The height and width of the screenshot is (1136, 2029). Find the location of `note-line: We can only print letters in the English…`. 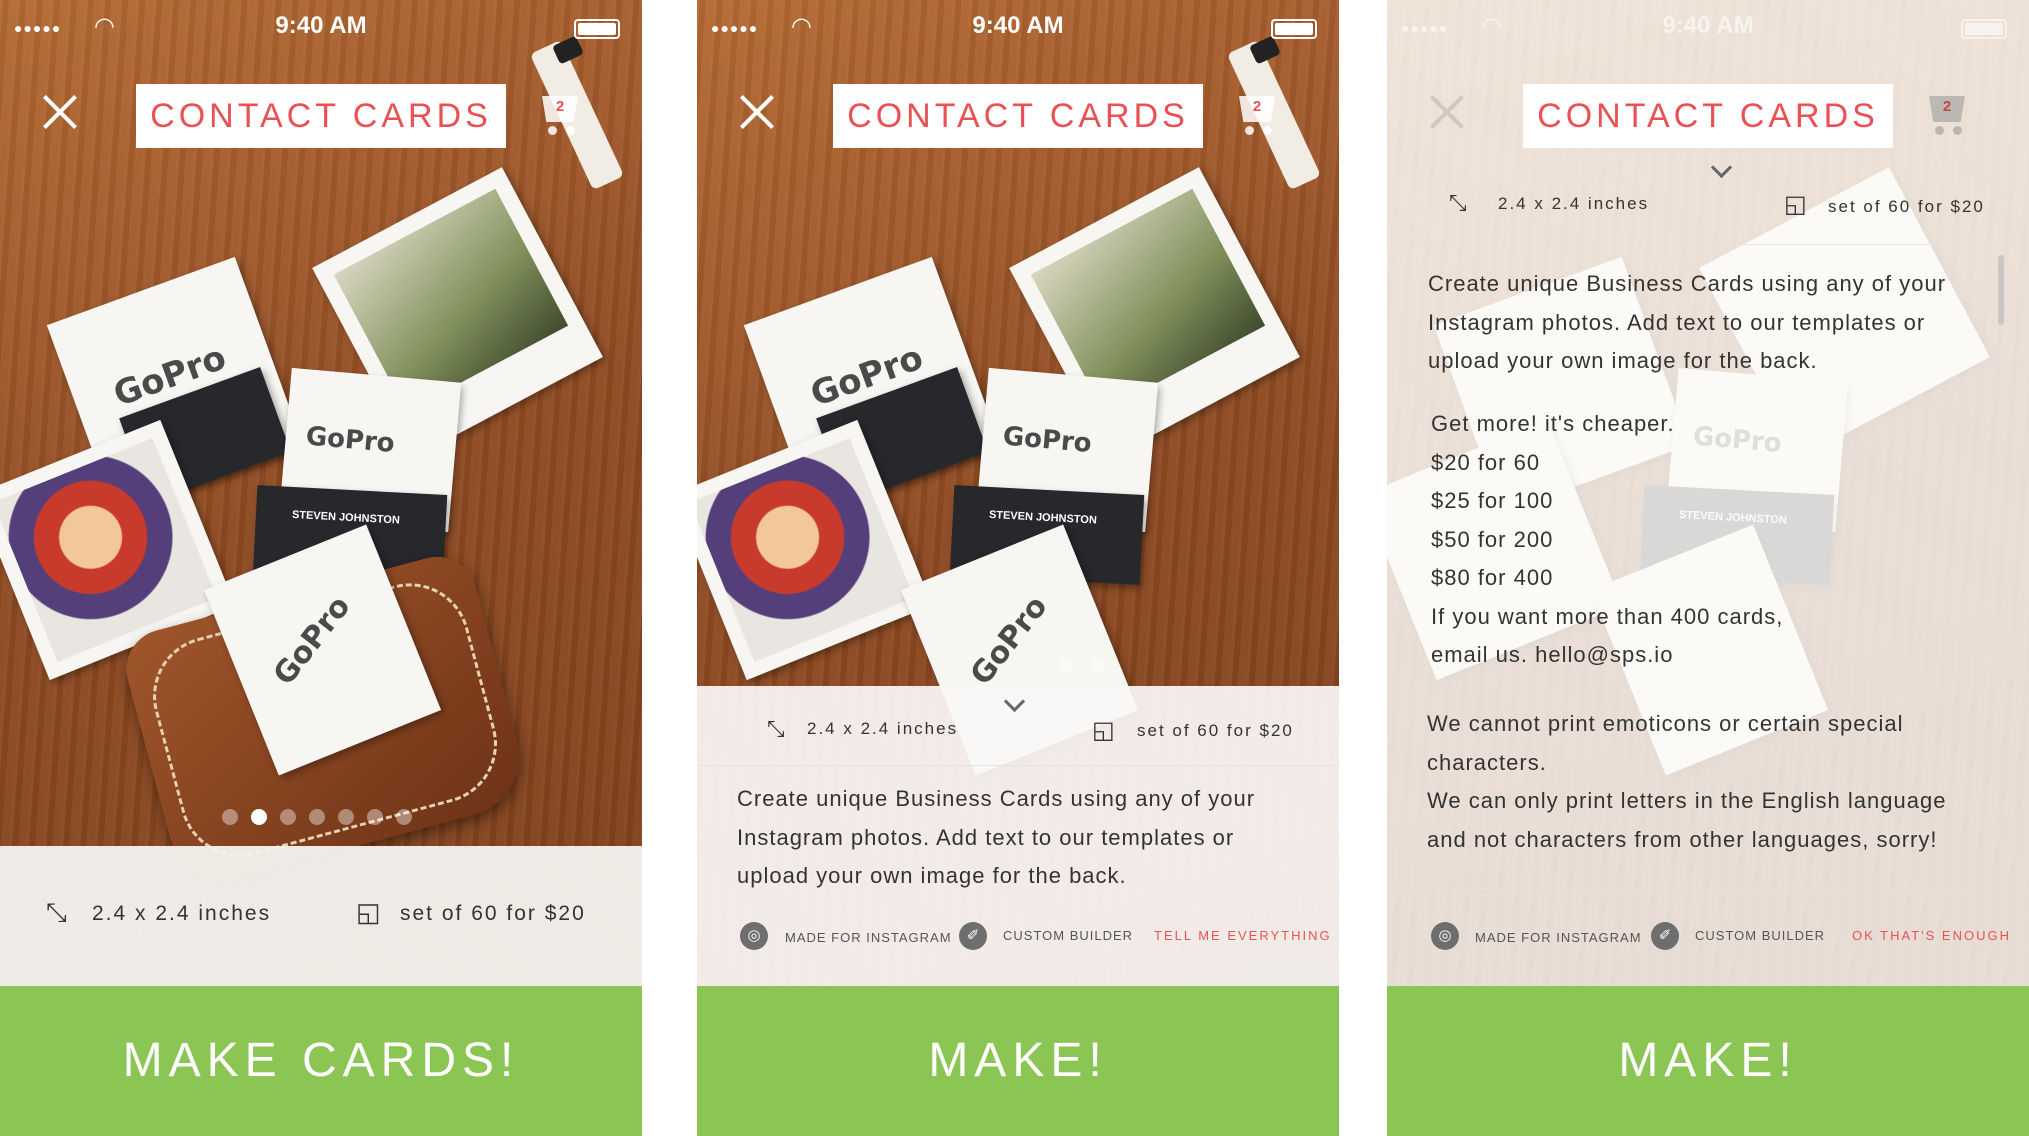

note-line: We can only print letters in the English… is located at coordinates (1687, 800).